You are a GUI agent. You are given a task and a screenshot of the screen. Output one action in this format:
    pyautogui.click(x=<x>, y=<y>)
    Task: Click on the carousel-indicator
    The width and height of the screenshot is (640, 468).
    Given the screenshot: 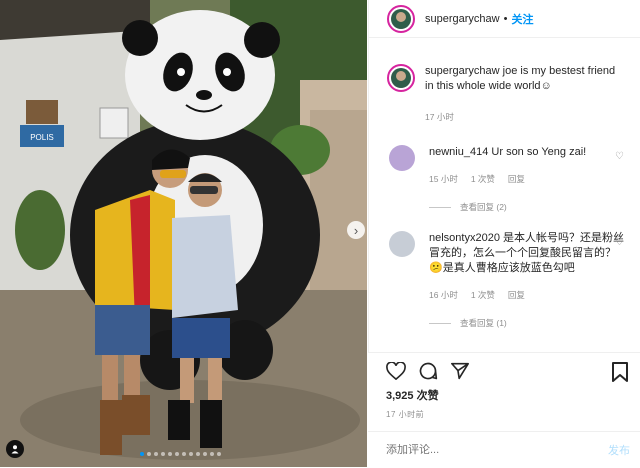 What is the action you would take?
    pyautogui.click(x=180, y=454)
    